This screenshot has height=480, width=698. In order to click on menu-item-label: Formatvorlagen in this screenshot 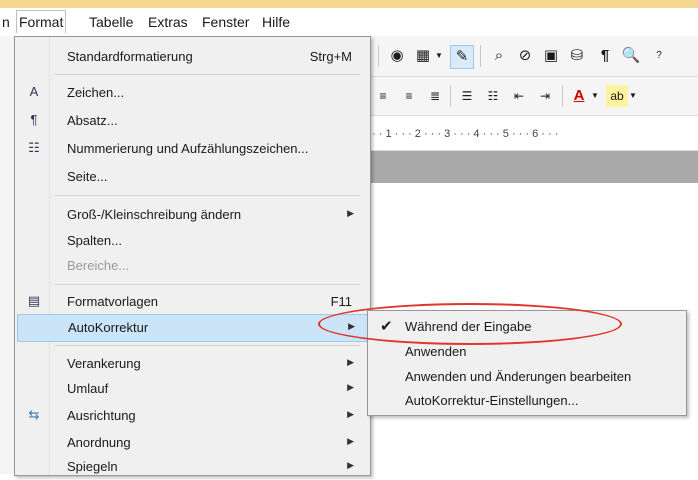, I will do `click(113, 301)`.